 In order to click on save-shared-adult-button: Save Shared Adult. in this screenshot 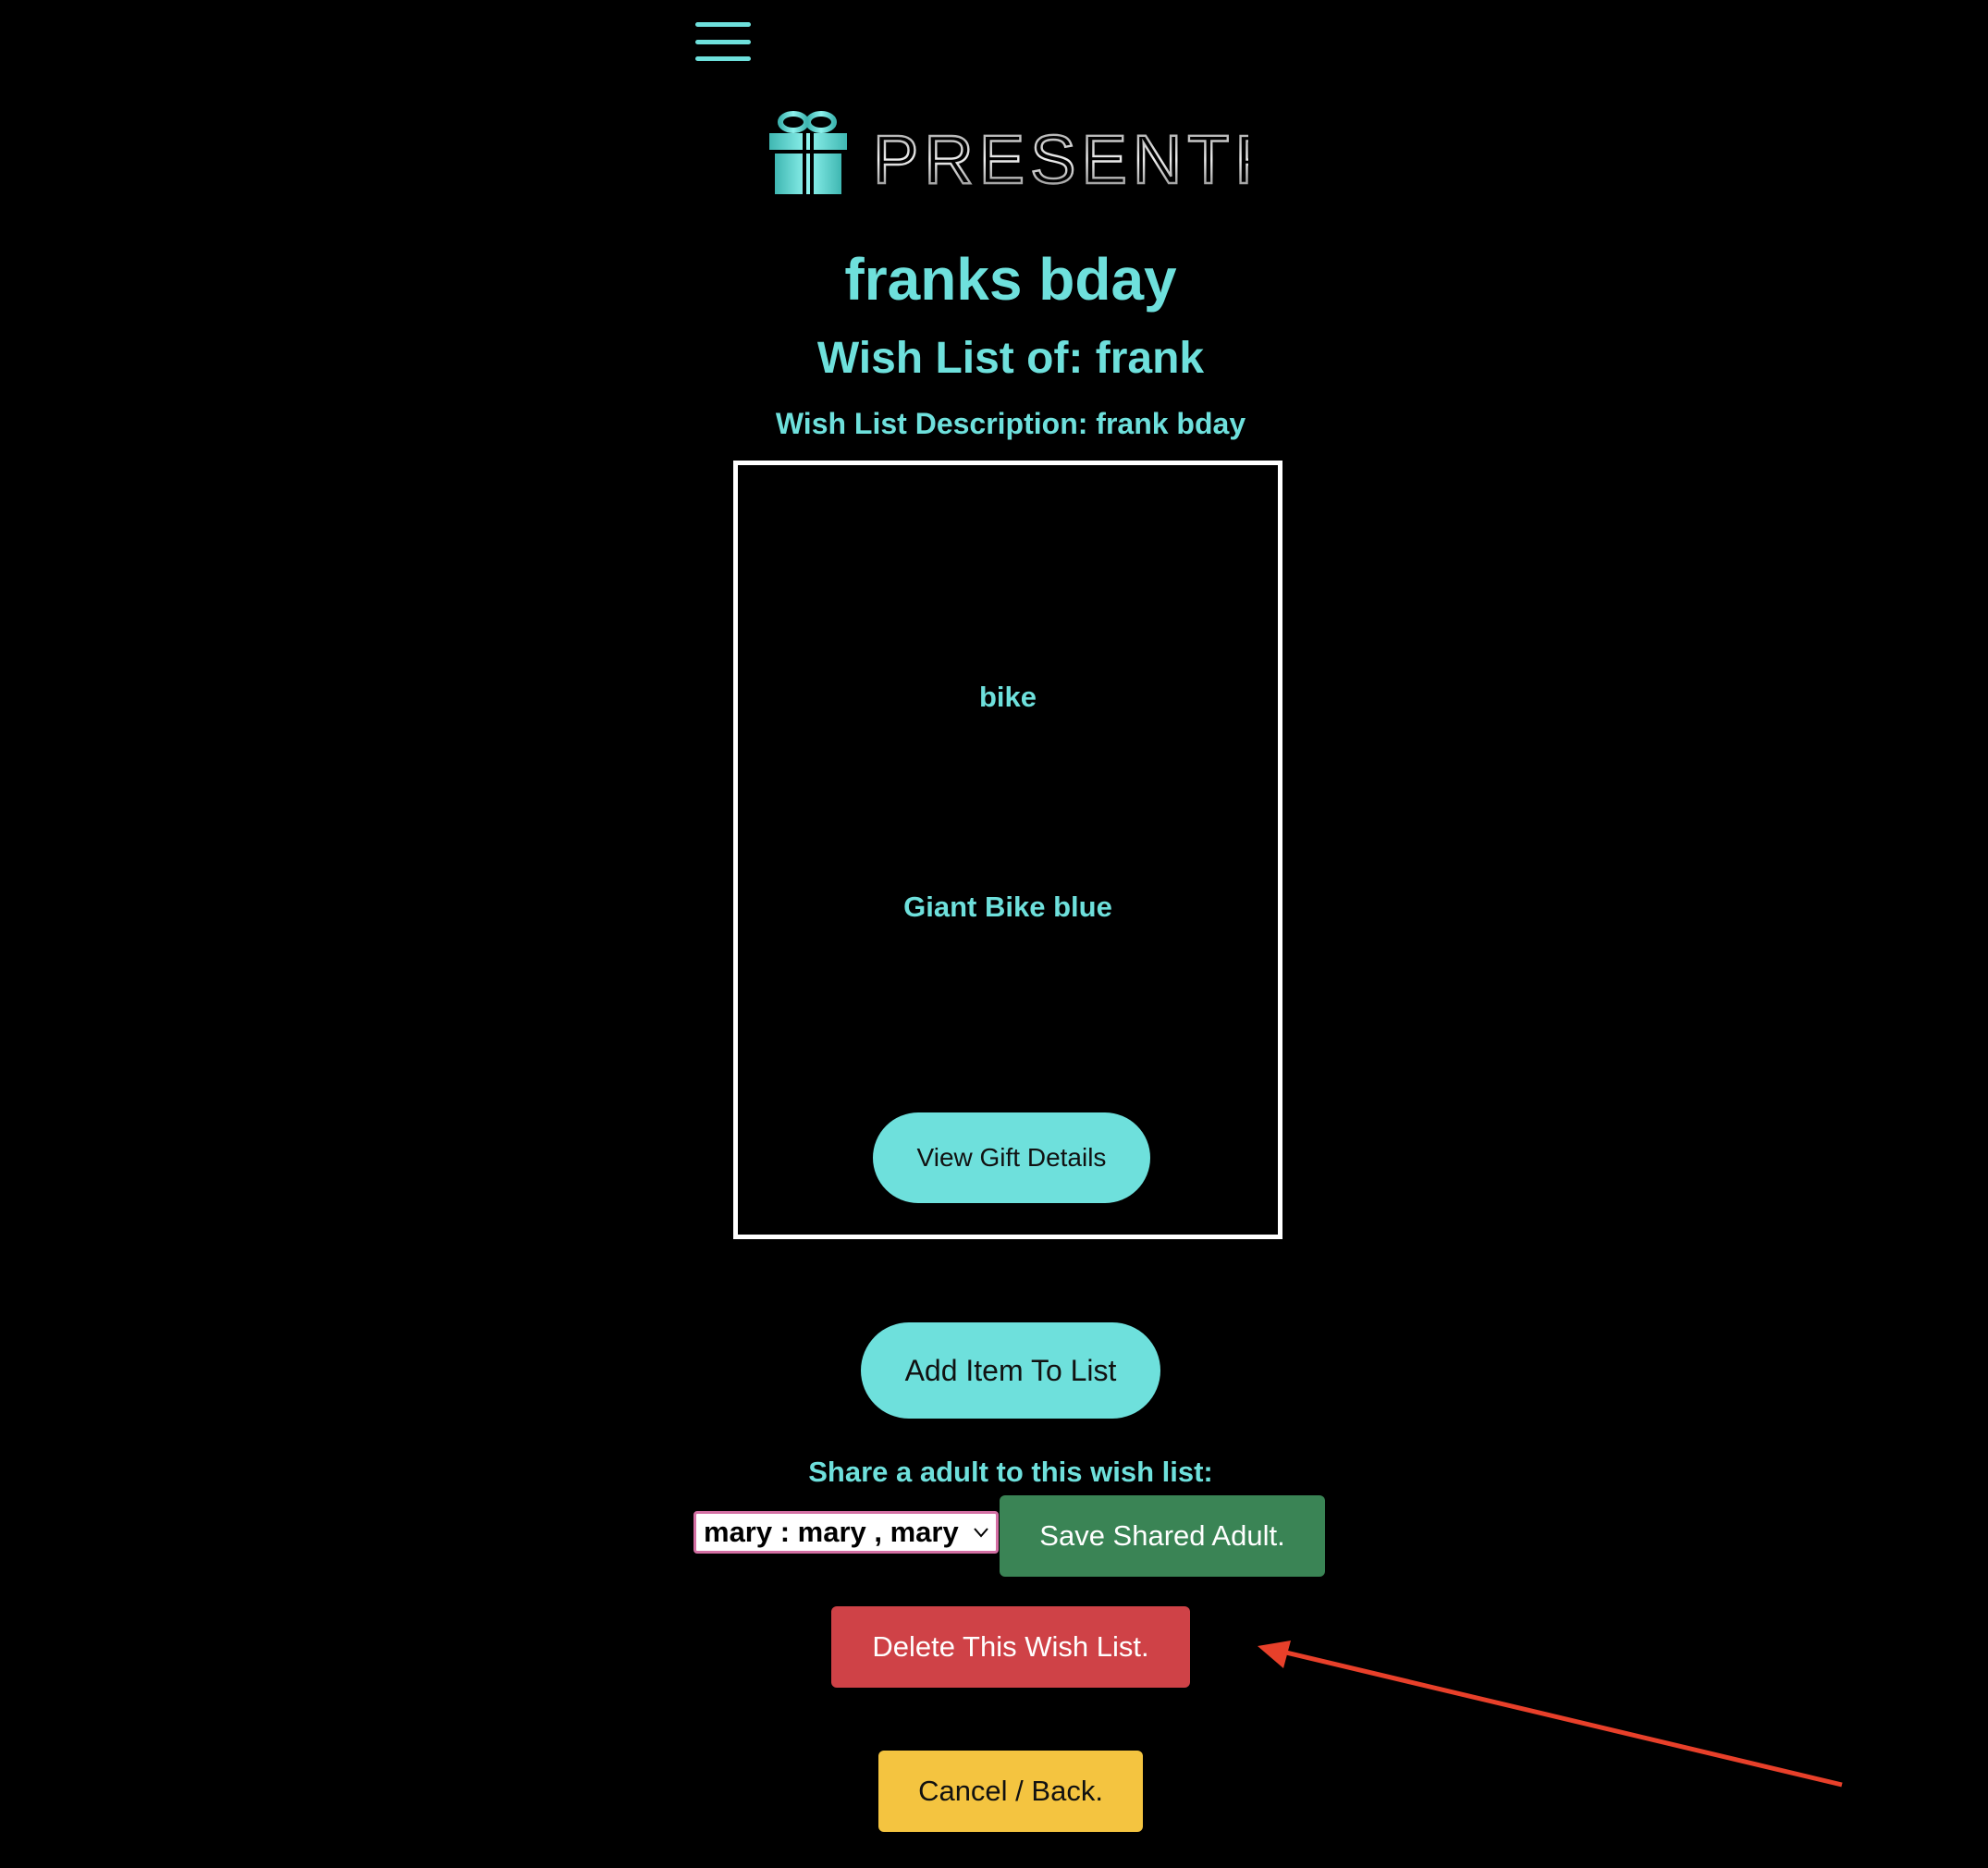, I will do `click(1162, 1536)`.